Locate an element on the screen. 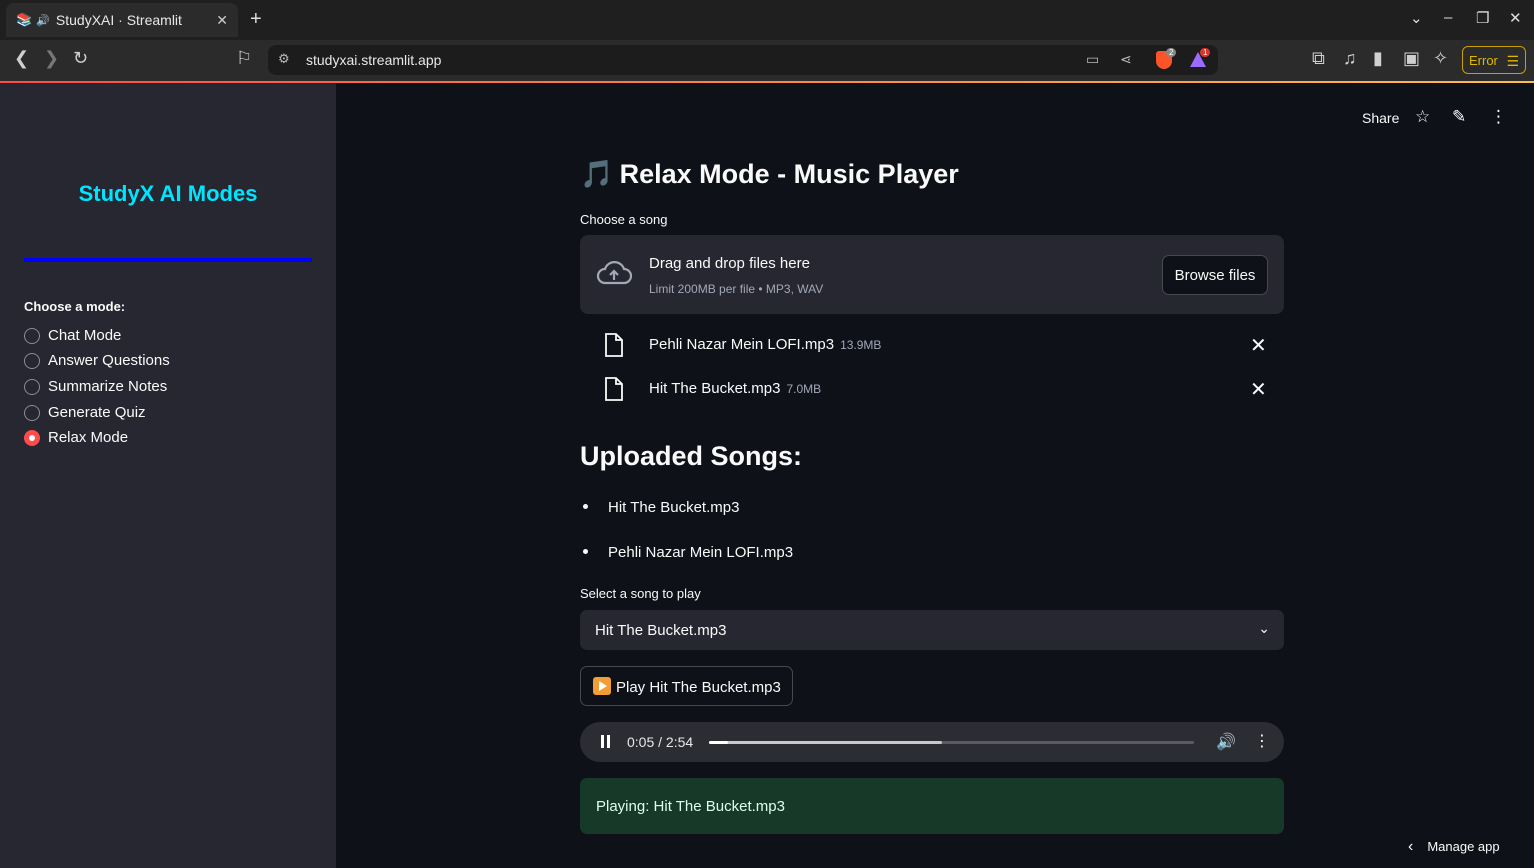 Image resolution: width=1534 pixels, height=868 pixels. cloud-upload-icon is located at coordinates (614, 273).